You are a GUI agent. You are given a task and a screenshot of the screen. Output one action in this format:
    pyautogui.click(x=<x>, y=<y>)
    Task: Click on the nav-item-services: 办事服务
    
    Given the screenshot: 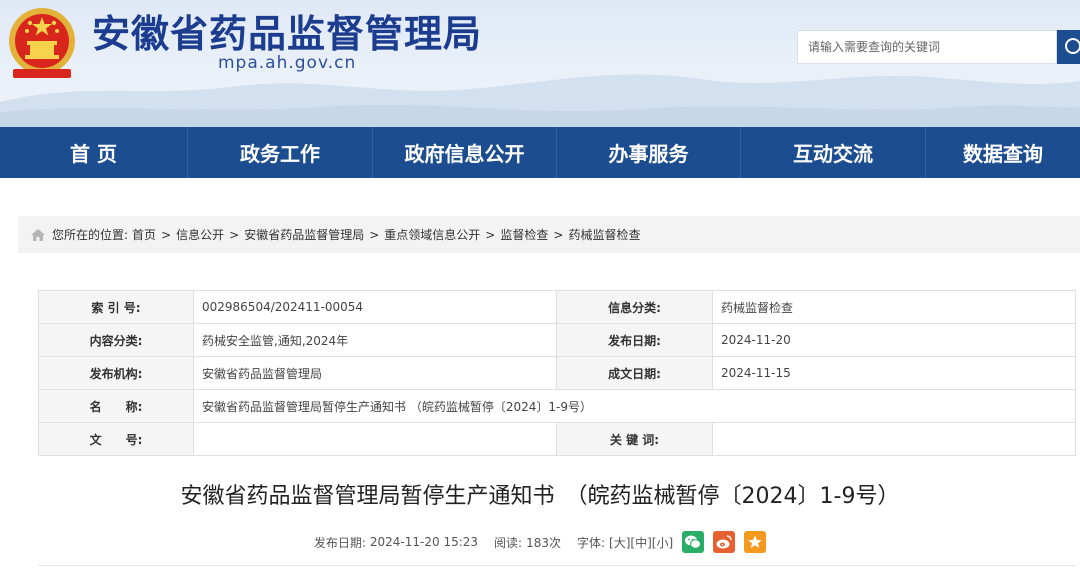 What is the action you would take?
    pyautogui.click(x=649, y=152)
    